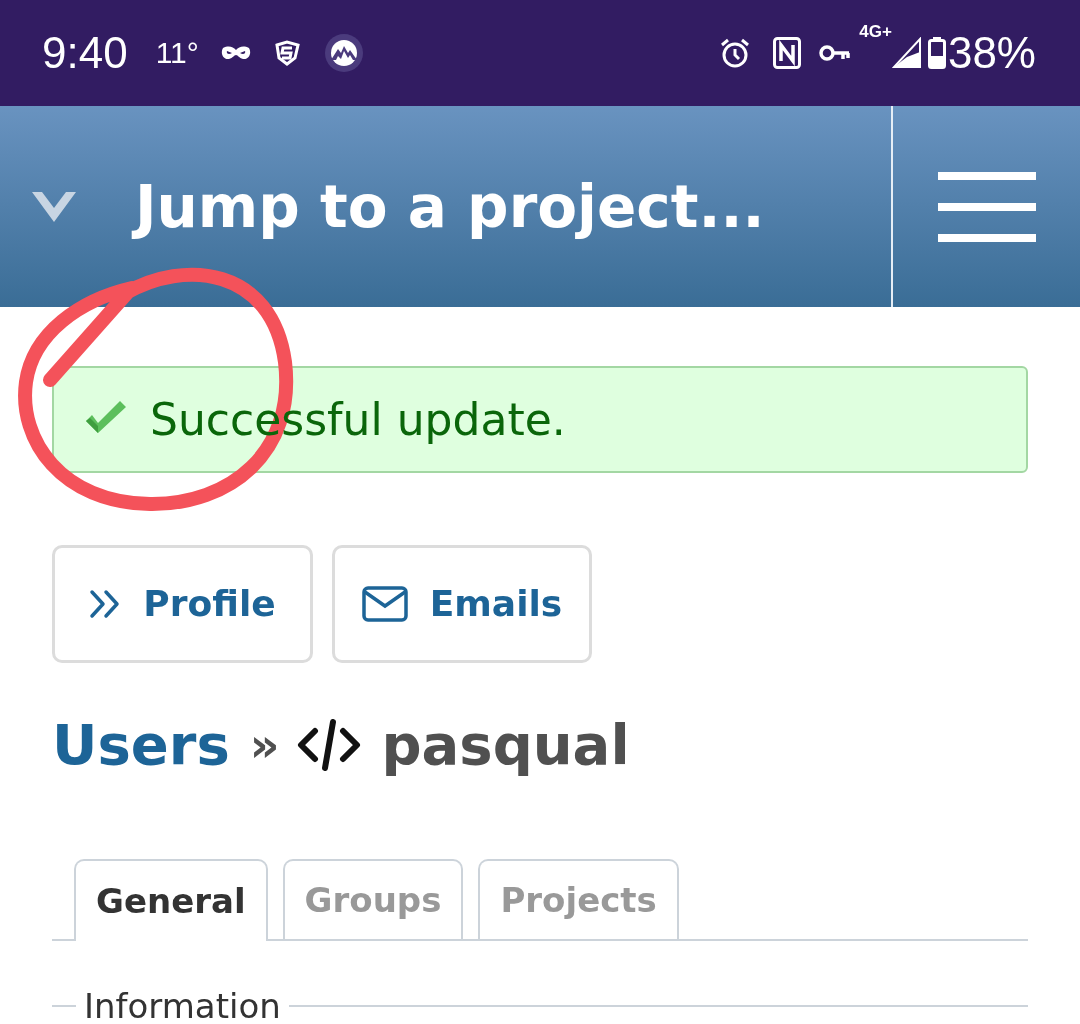 The image size is (1080, 1024). What do you see at coordinates (85, 53) in the screenshot?
I see `clock-time: 9:40` at bounding box center [85, 53].